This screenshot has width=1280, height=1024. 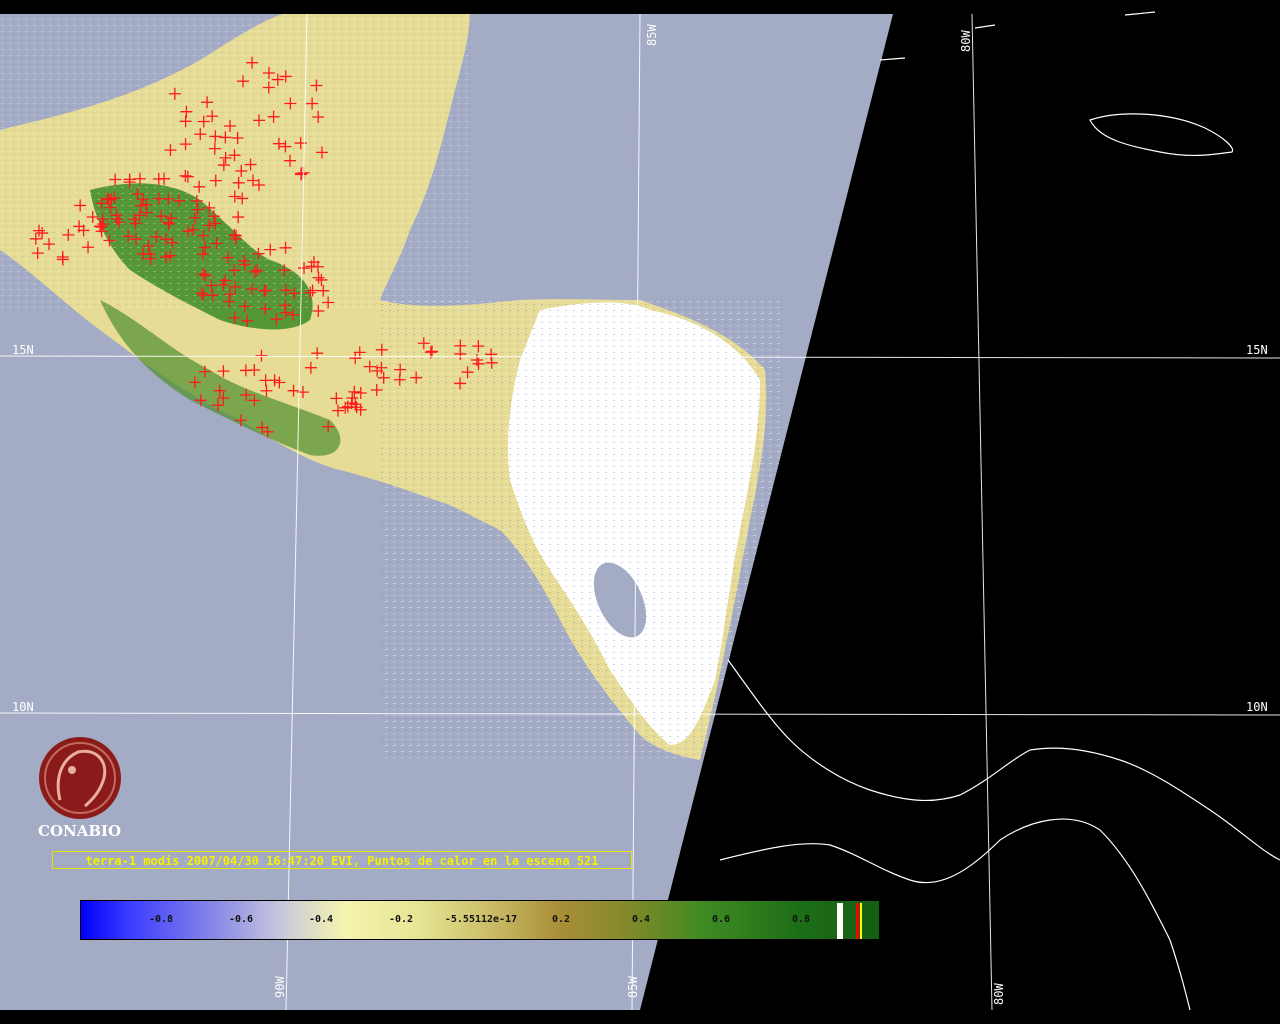 What do you see at coordinates (652, 35) in the screenshot?
I see `label-85w-top: 85W` at bounding box center [652, 35].